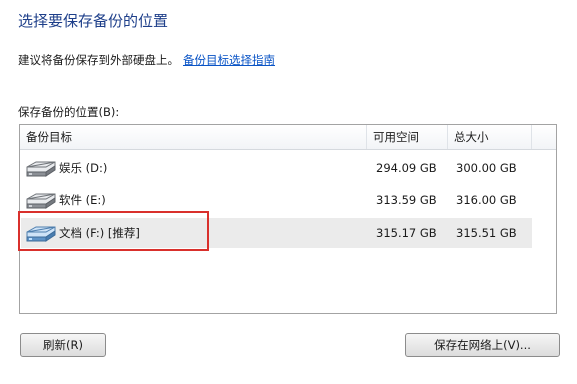 The image size is (577, 384). I want to click on drive-total-size: 316.00 GB, so click(486, 200).